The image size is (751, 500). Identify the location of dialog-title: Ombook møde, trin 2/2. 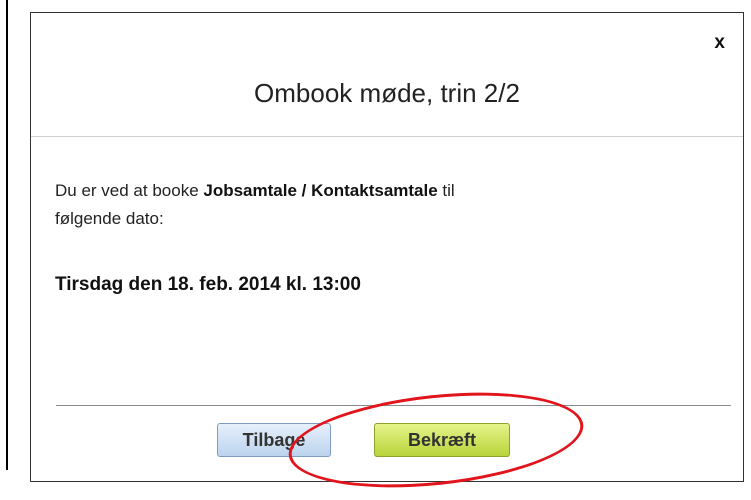
(387, 93).